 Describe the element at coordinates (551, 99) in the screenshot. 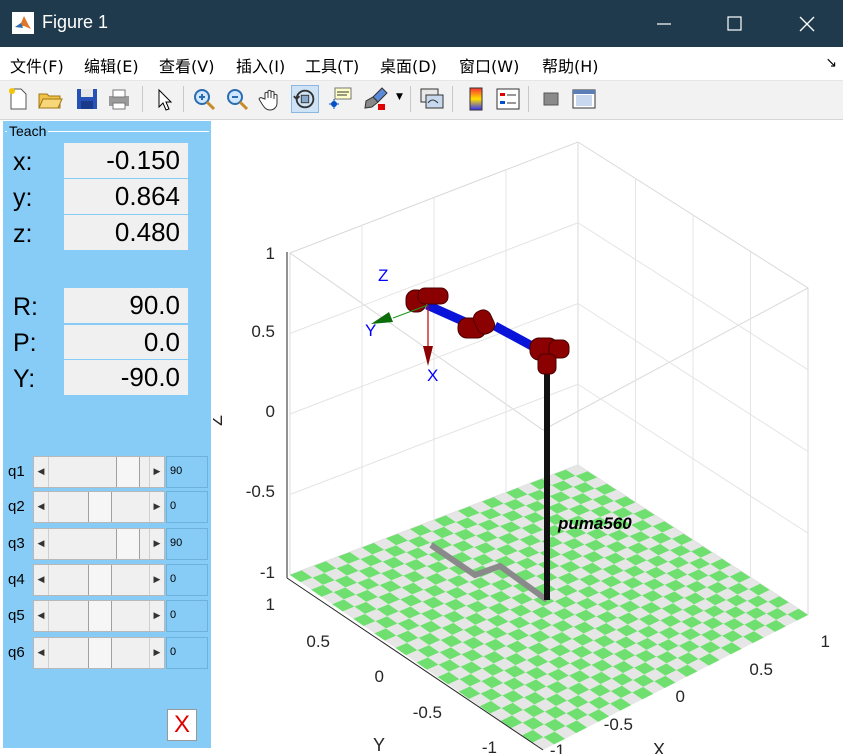

I see `hide-plot-tools-icon` at that location.